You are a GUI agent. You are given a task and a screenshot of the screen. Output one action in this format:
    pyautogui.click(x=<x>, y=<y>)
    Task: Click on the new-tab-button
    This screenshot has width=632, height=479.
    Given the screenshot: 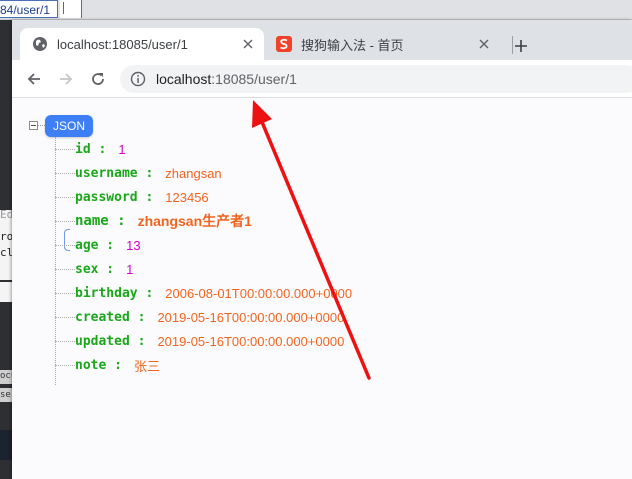 What is the action you would take?
    pyautogui.click(x=521, y=46)
    